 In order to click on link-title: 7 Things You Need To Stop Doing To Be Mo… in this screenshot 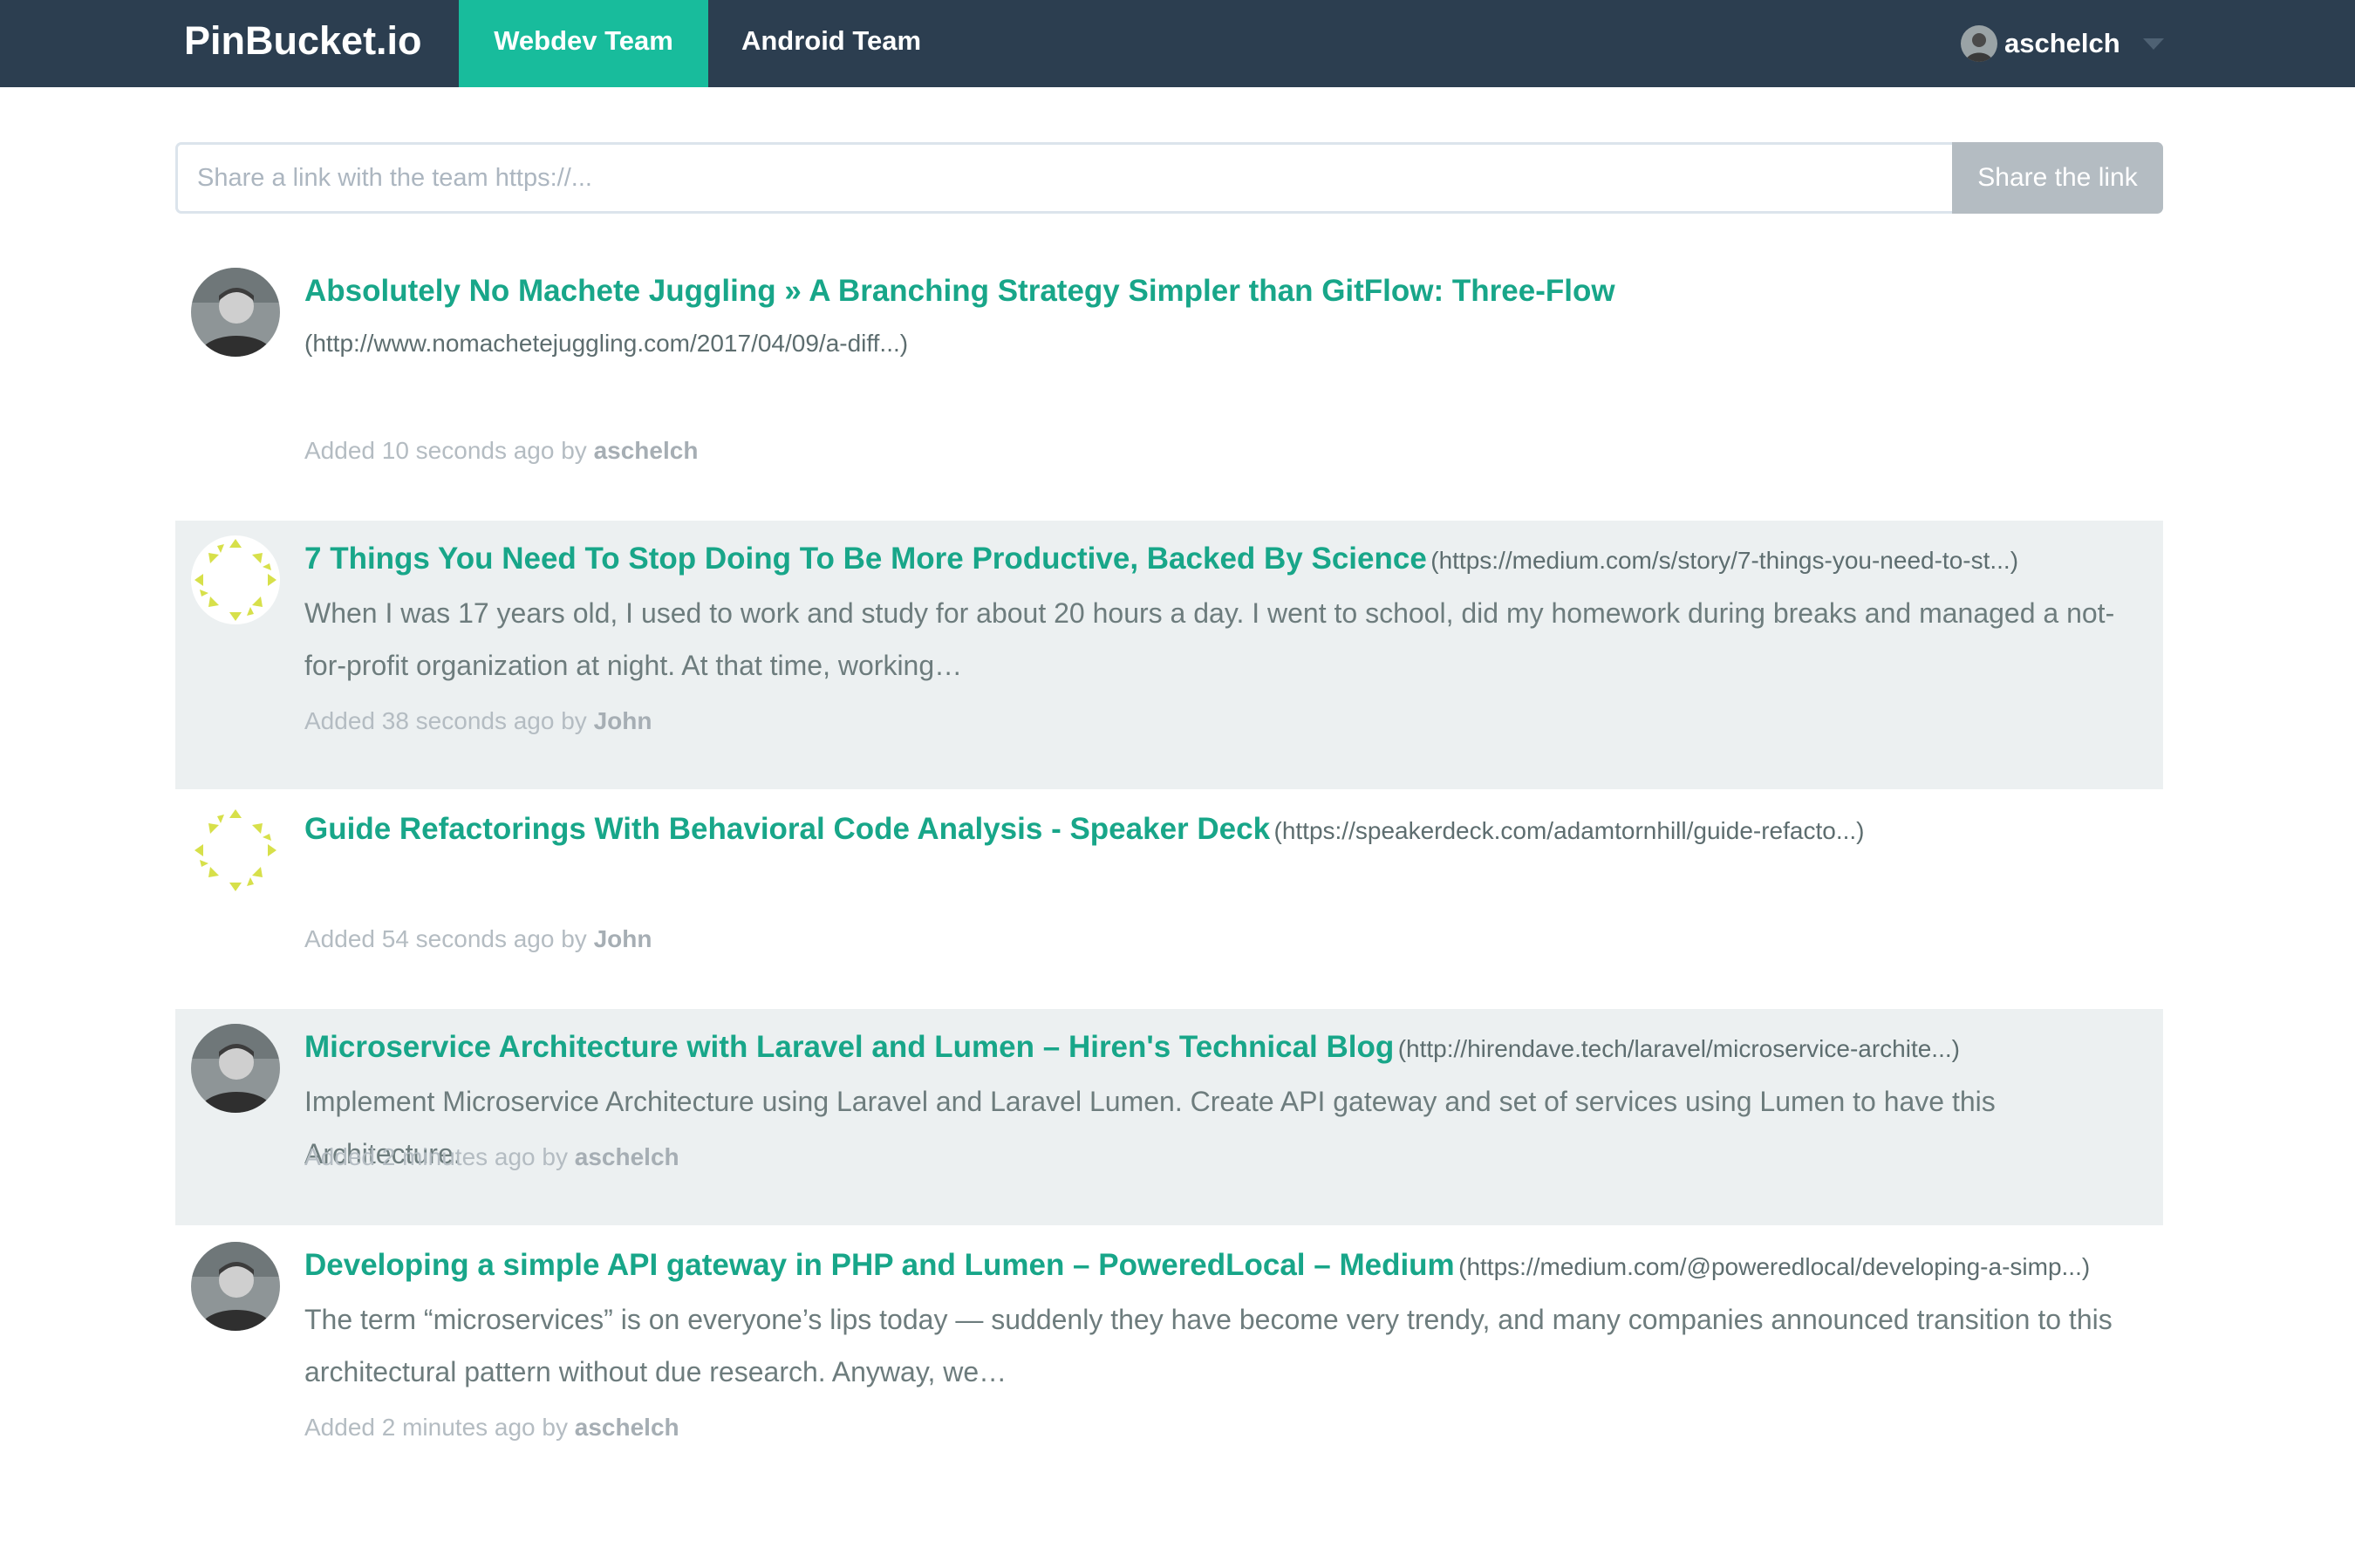, I will do `click(865, 559)`.